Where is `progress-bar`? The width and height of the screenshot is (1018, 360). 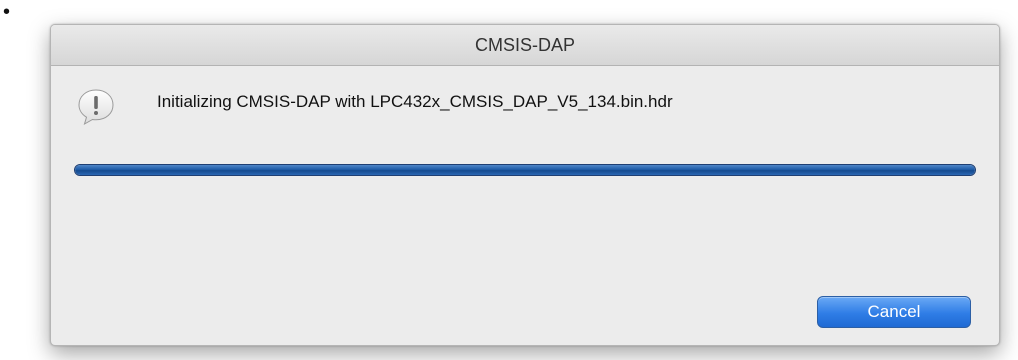 progress-bar is located at coordinates (525, 170).